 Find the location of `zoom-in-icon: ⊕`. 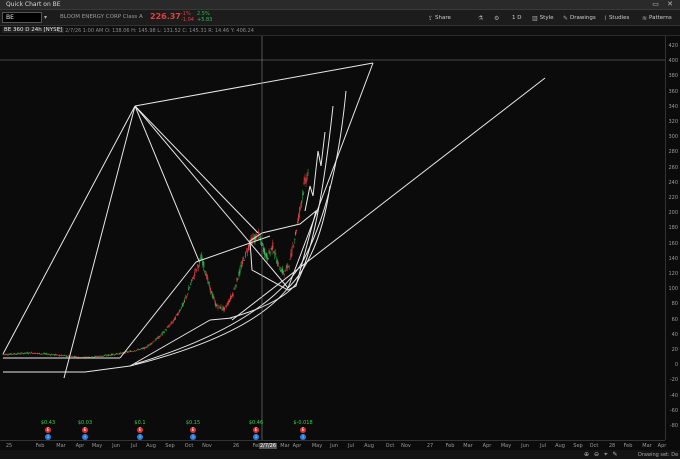

zoom-in-icon: ⊕ is located at coordinates (586, 455).